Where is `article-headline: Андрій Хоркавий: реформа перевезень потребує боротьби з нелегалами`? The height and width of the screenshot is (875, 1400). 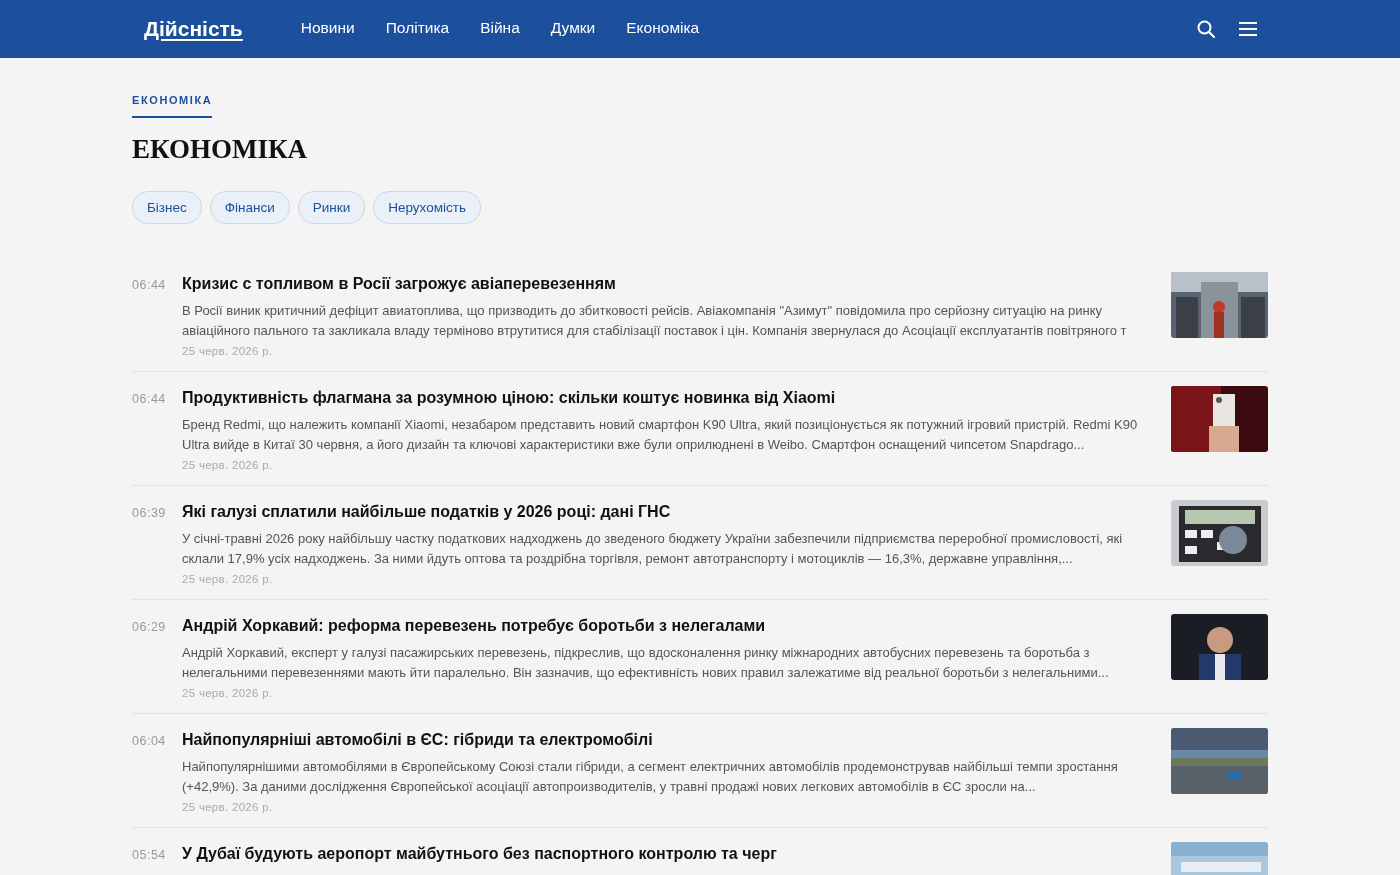
article-headline: Андрій Хоркавий: реформа перевезень потребує боротьби з нелегалами is located at coordinates (474, 626).